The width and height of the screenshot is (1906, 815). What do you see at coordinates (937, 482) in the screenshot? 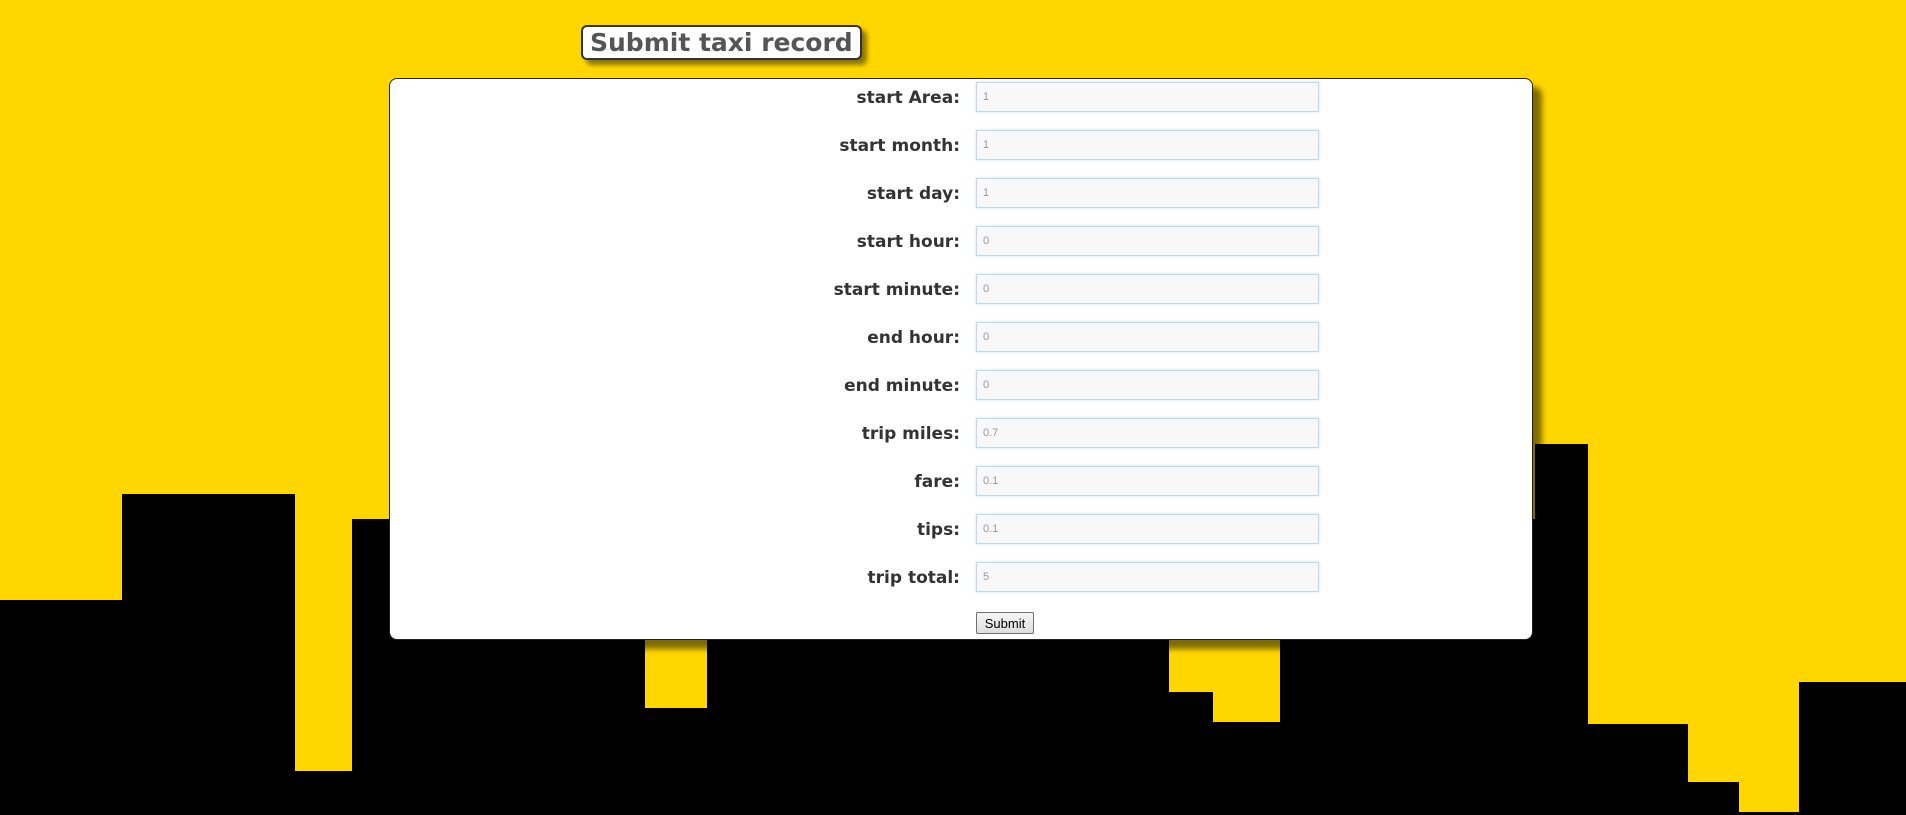
I see `fare-label: fare:` at bounding box center [937, 482].